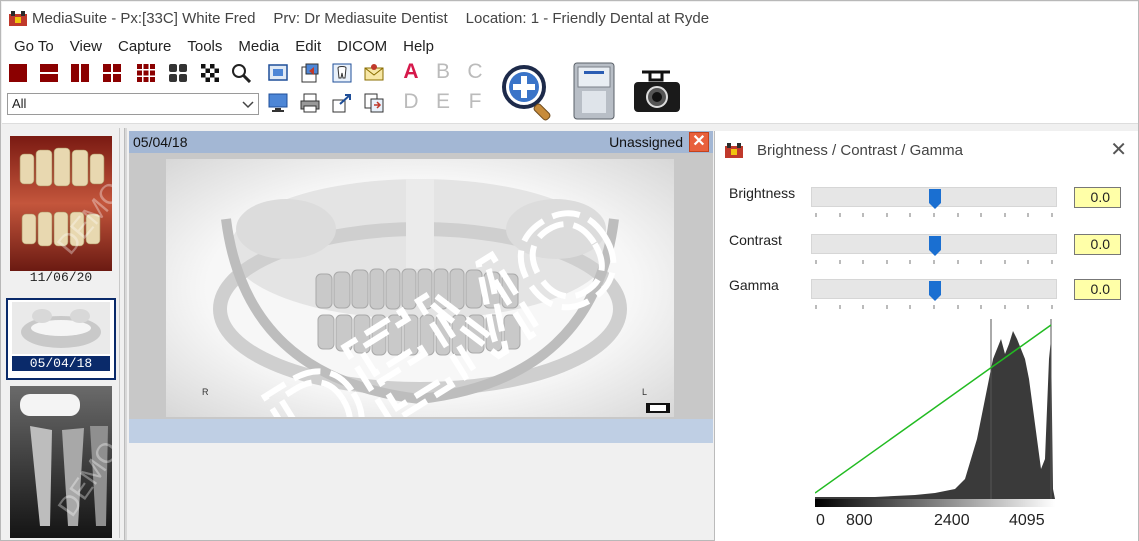  What do you see at coordinates (411, 102) in the screenshot?
I see `letter-d-button: D` at bounding box center [411, 102].